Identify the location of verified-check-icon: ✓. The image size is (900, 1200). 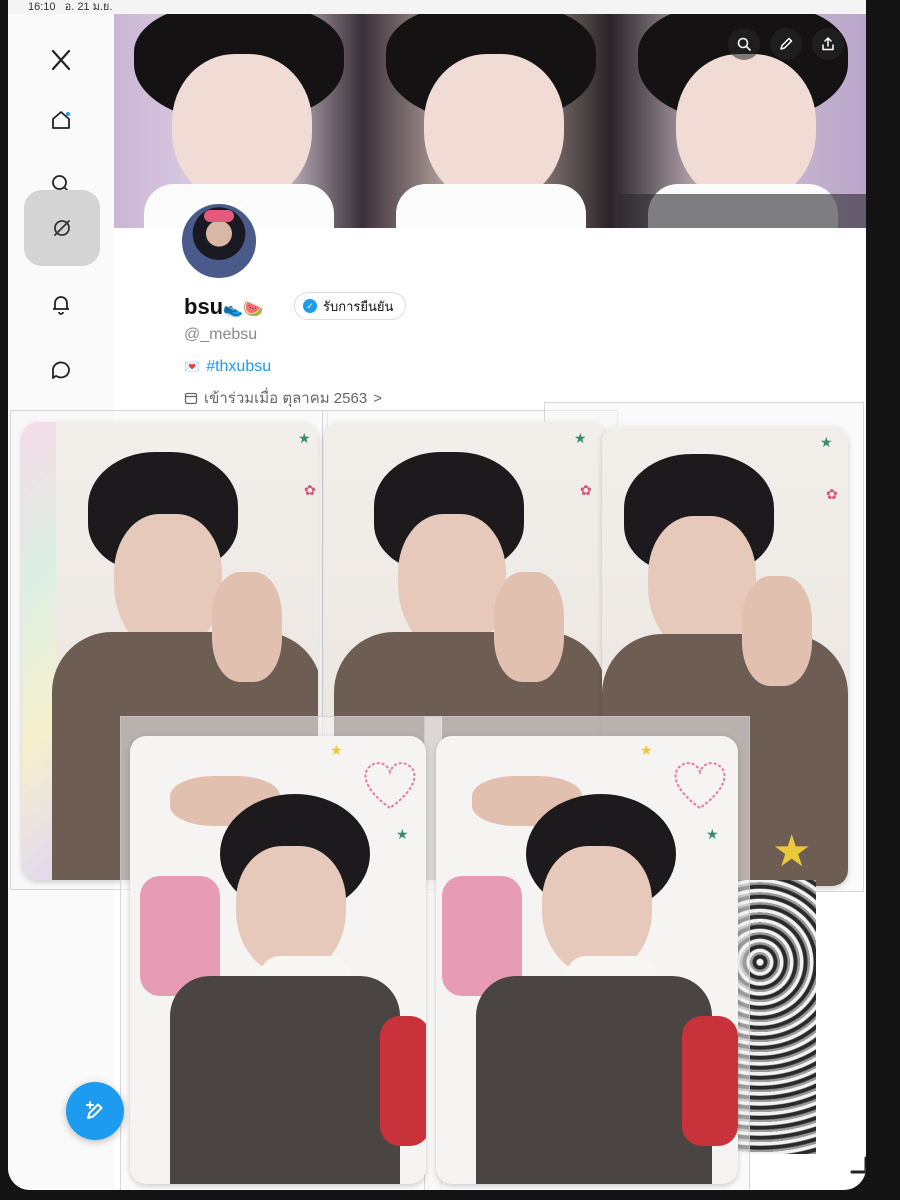
(310, 306).